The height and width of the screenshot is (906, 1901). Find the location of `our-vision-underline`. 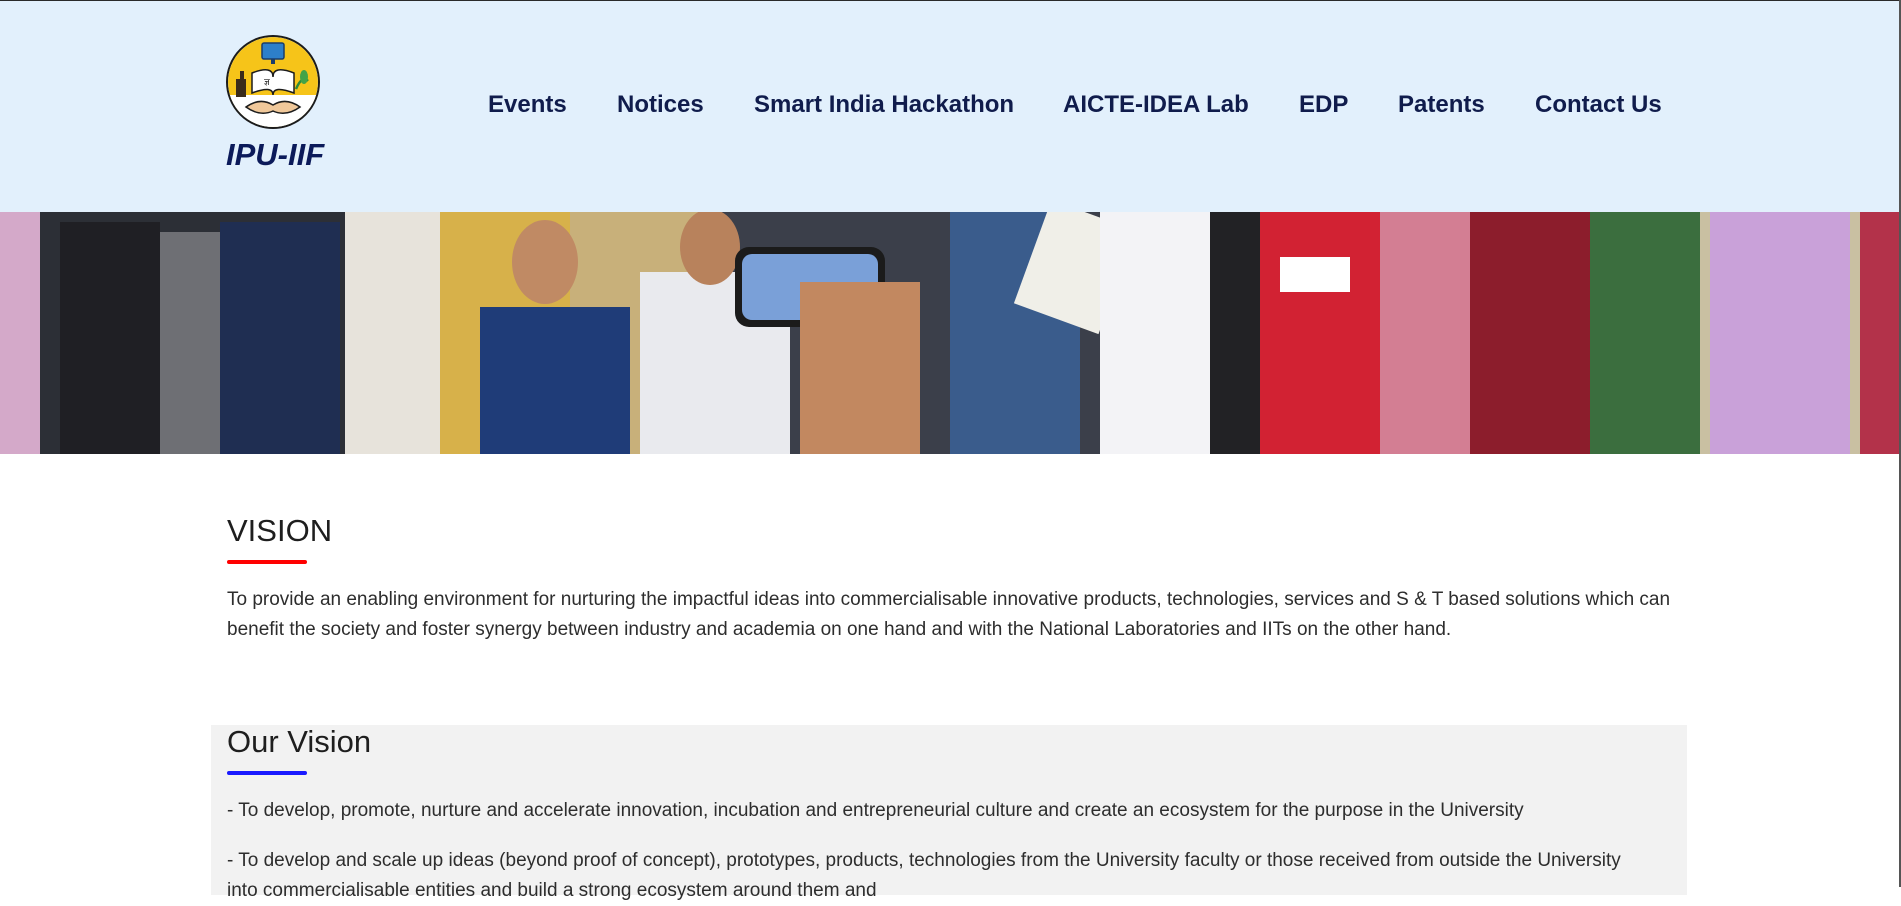

our-vision-underline is located at coordinates (267, 773).